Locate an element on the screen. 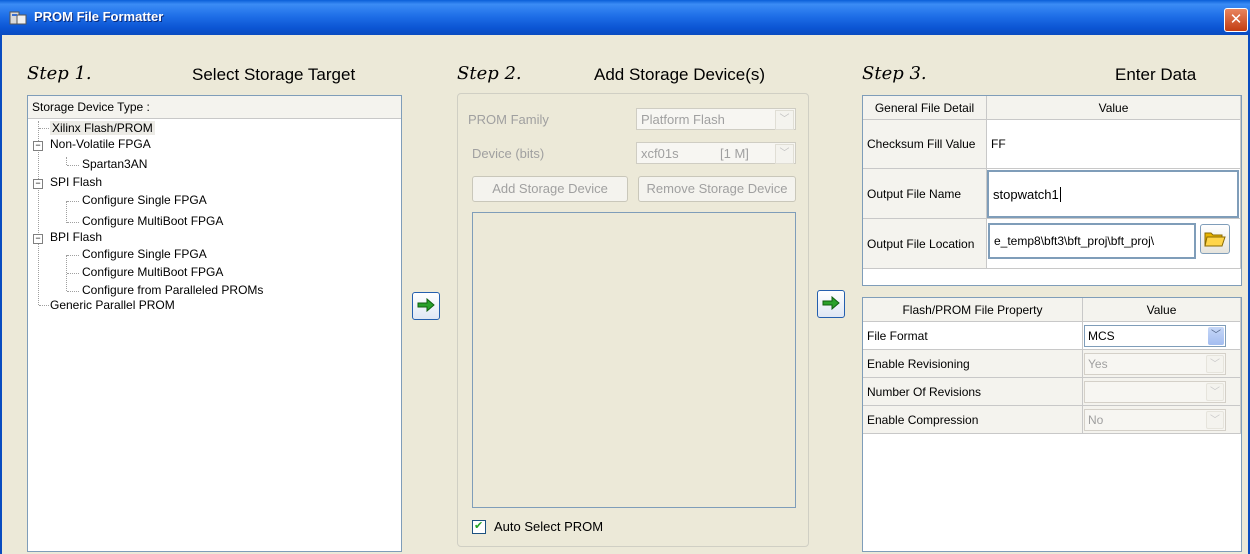  tree-item-spi-configure-multiboot-fpga: Configure MultiBoot FPGA is located at coordinates (152, 221).